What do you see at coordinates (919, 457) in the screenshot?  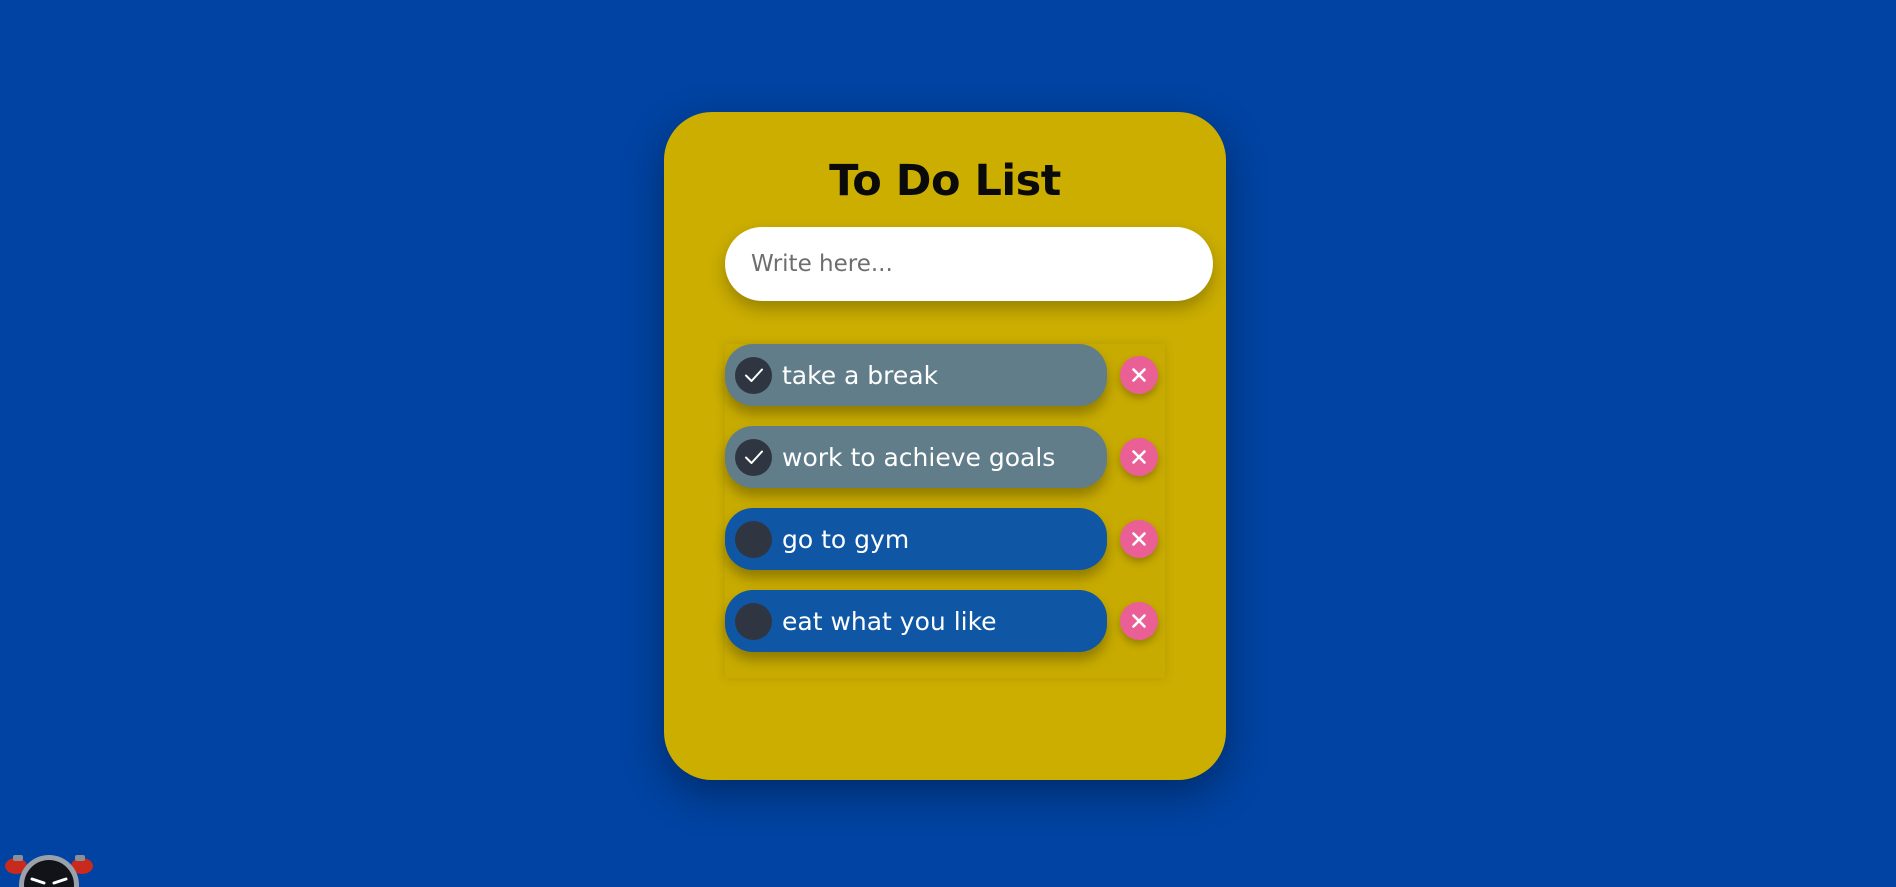 I see `task-label: work to achieve goals` at bounding box center [919, 457].